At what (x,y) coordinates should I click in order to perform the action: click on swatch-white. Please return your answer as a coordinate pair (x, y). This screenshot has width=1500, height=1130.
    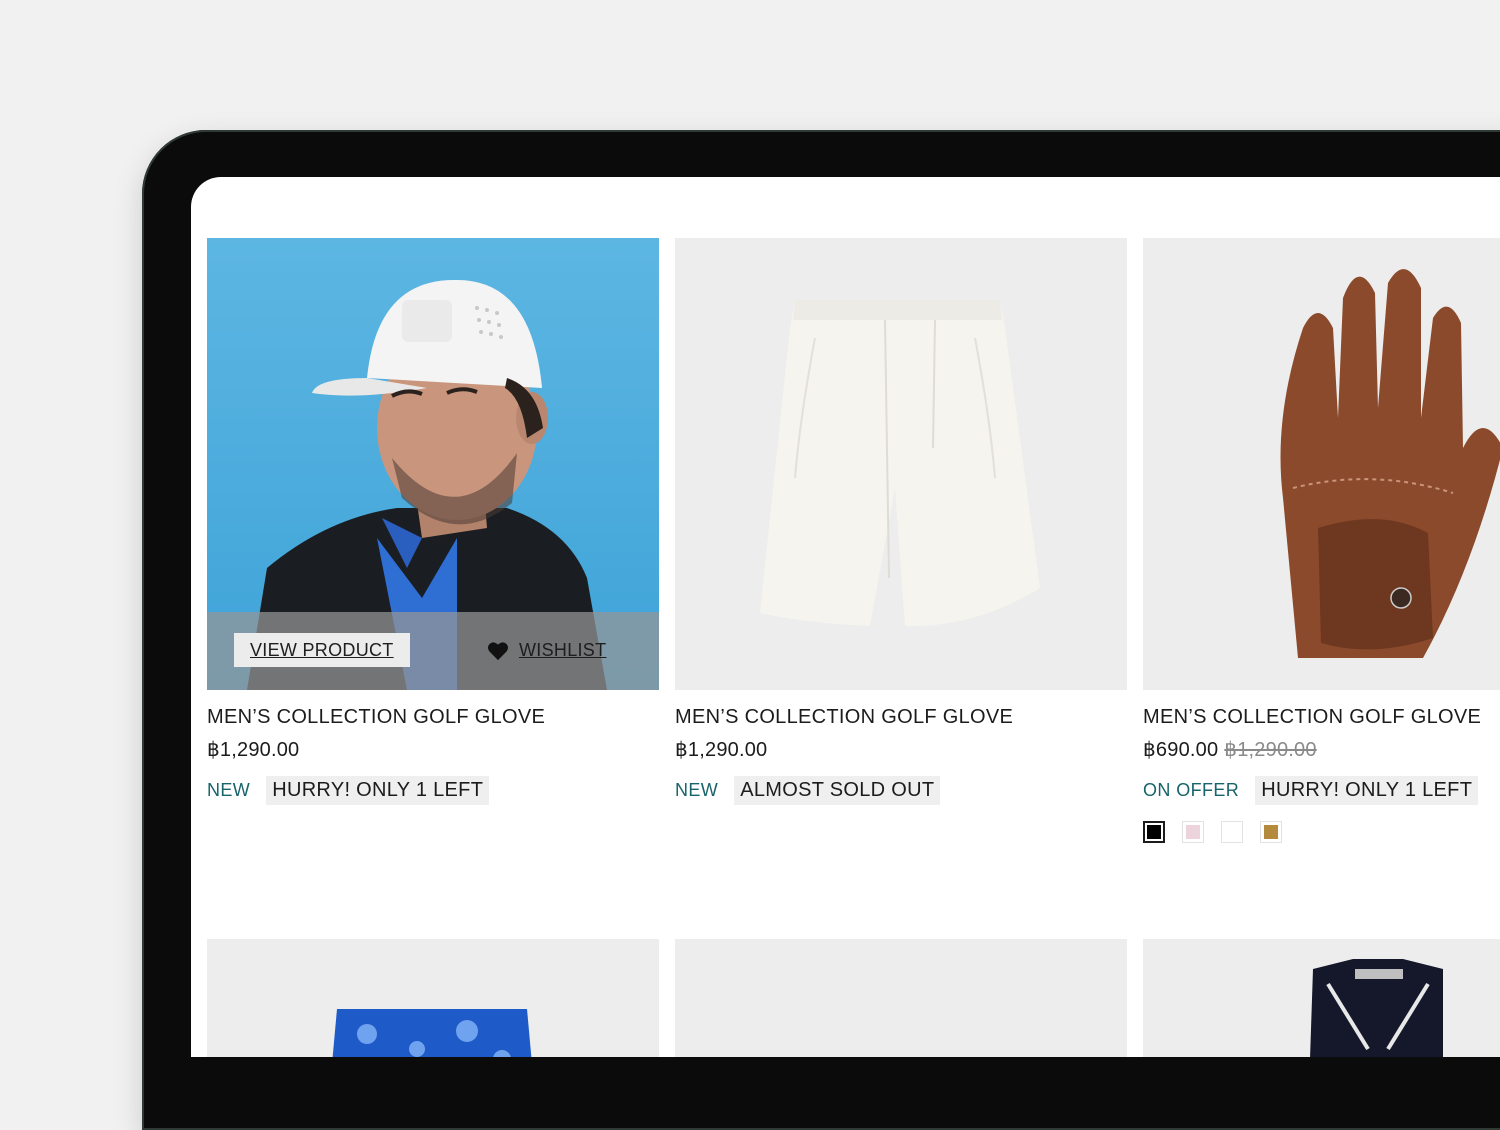
    Looking at the image, I should click on (1232, 832).